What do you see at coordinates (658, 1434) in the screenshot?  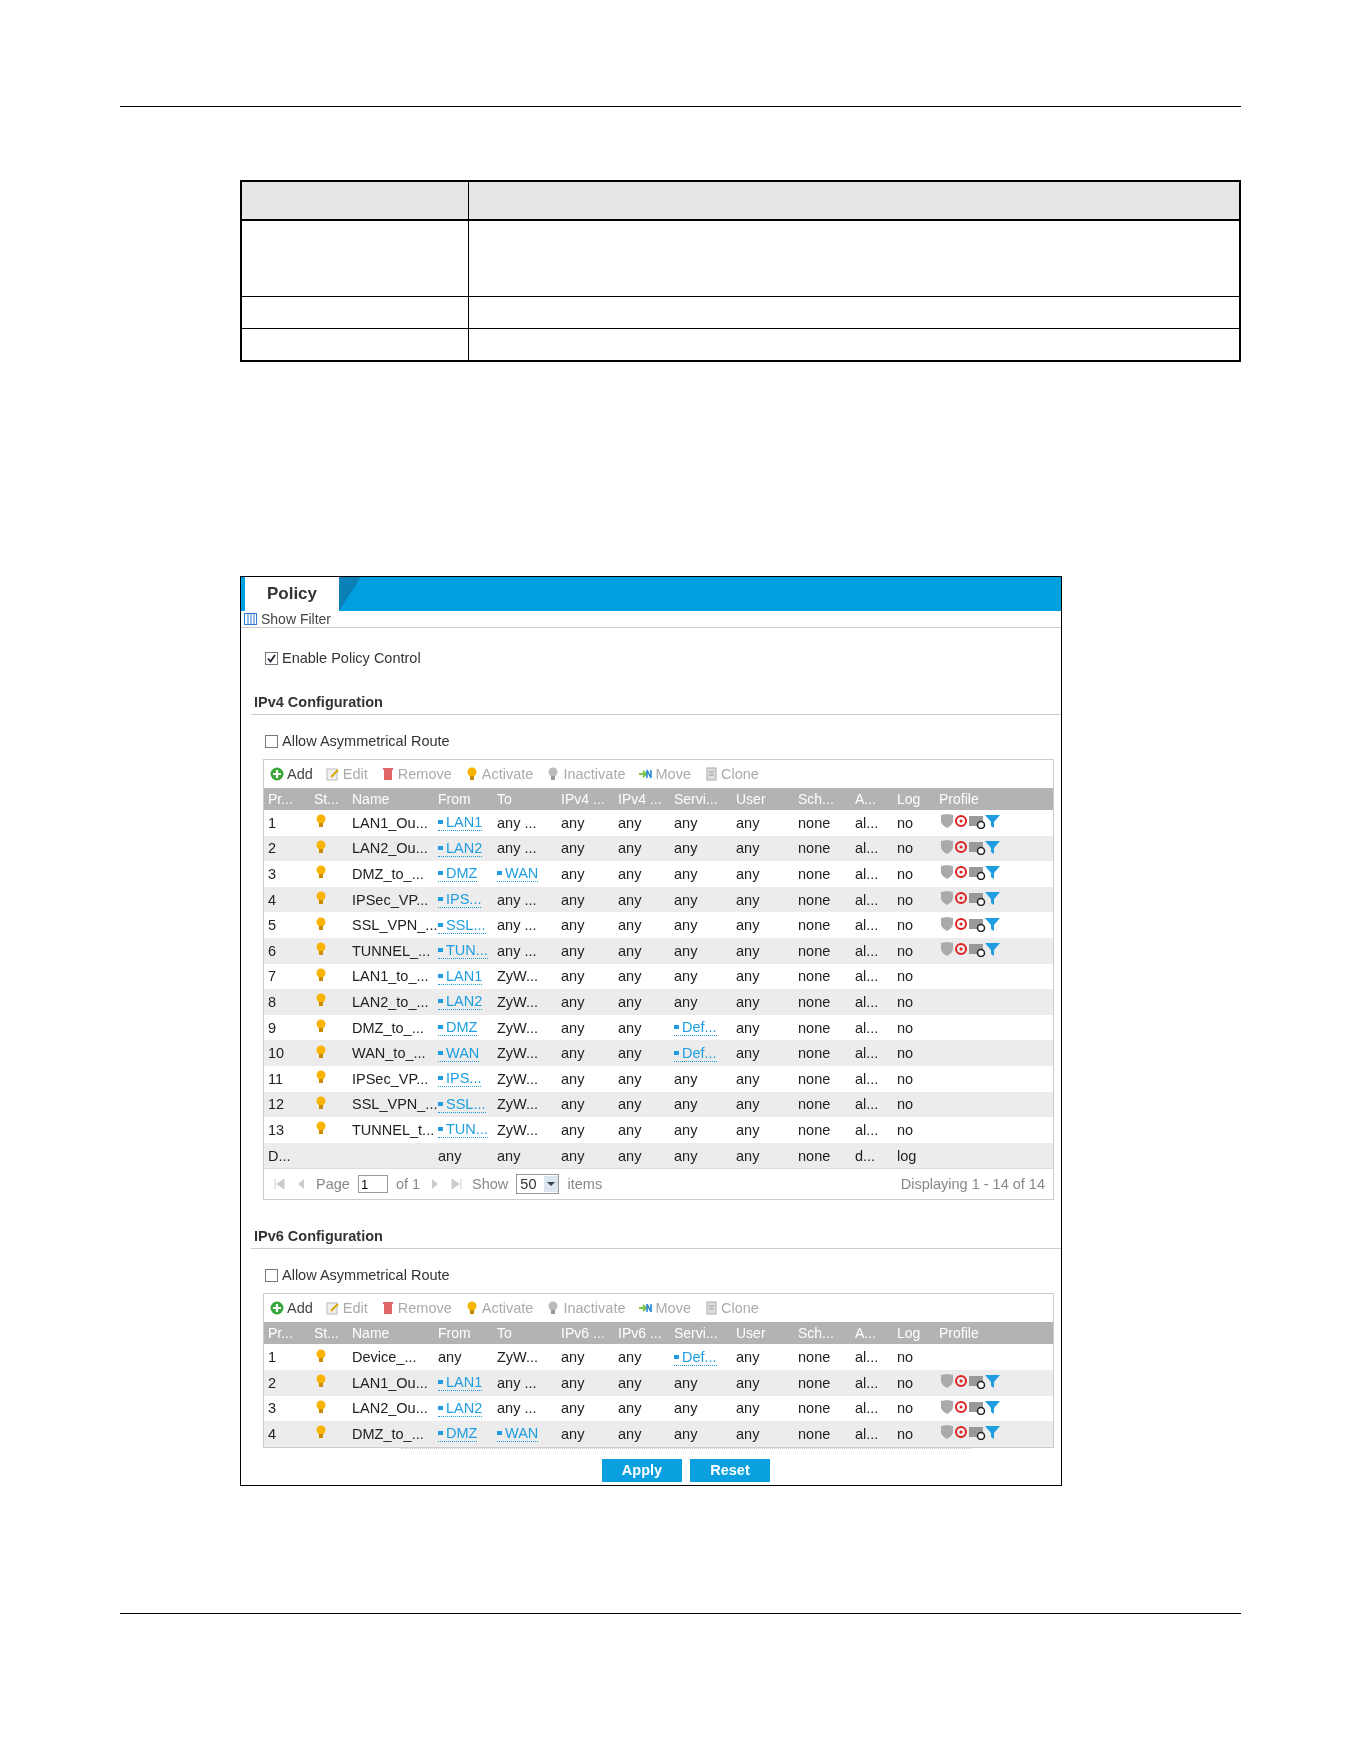 I see `table-row: 4 DMZ_to_... DMZ WAN any any any any none al... no` at bounding box center [658, 1434].